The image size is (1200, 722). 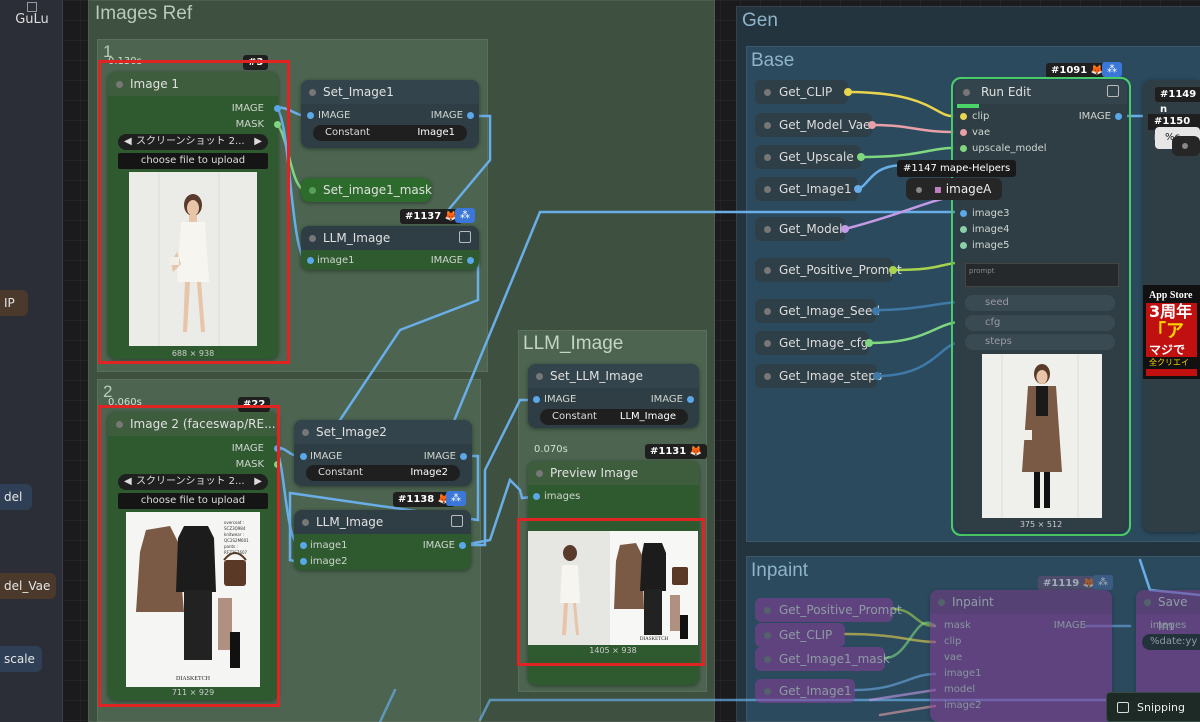 I want to click on input-port-image3, so click(x=963, y=213).